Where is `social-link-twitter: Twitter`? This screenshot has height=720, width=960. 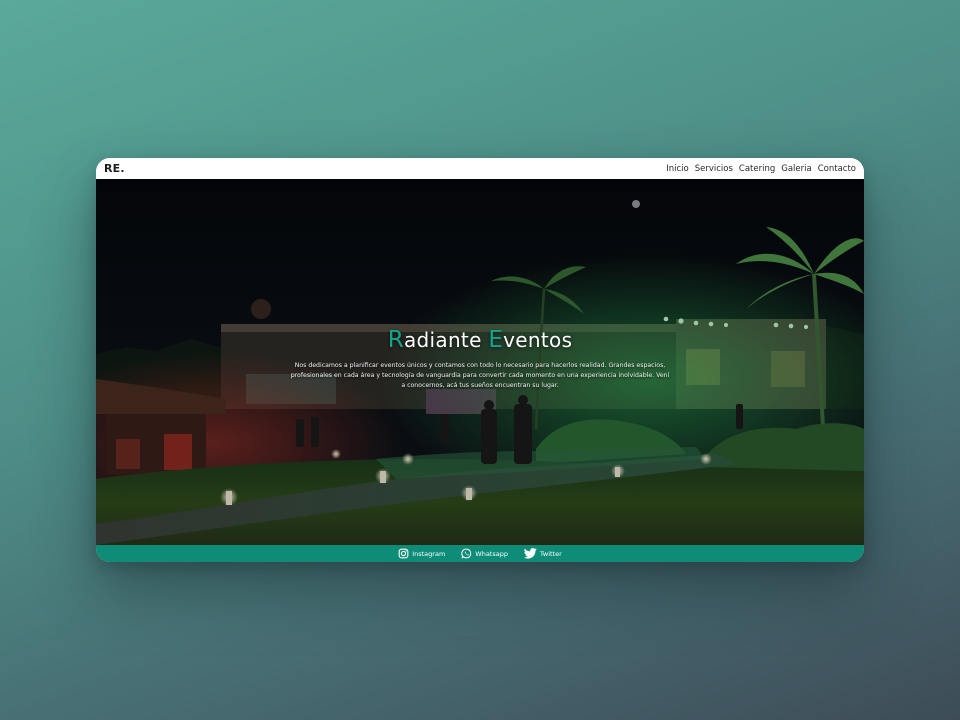
social-link-twitter: Twitter is located at coordinates (542, 553).